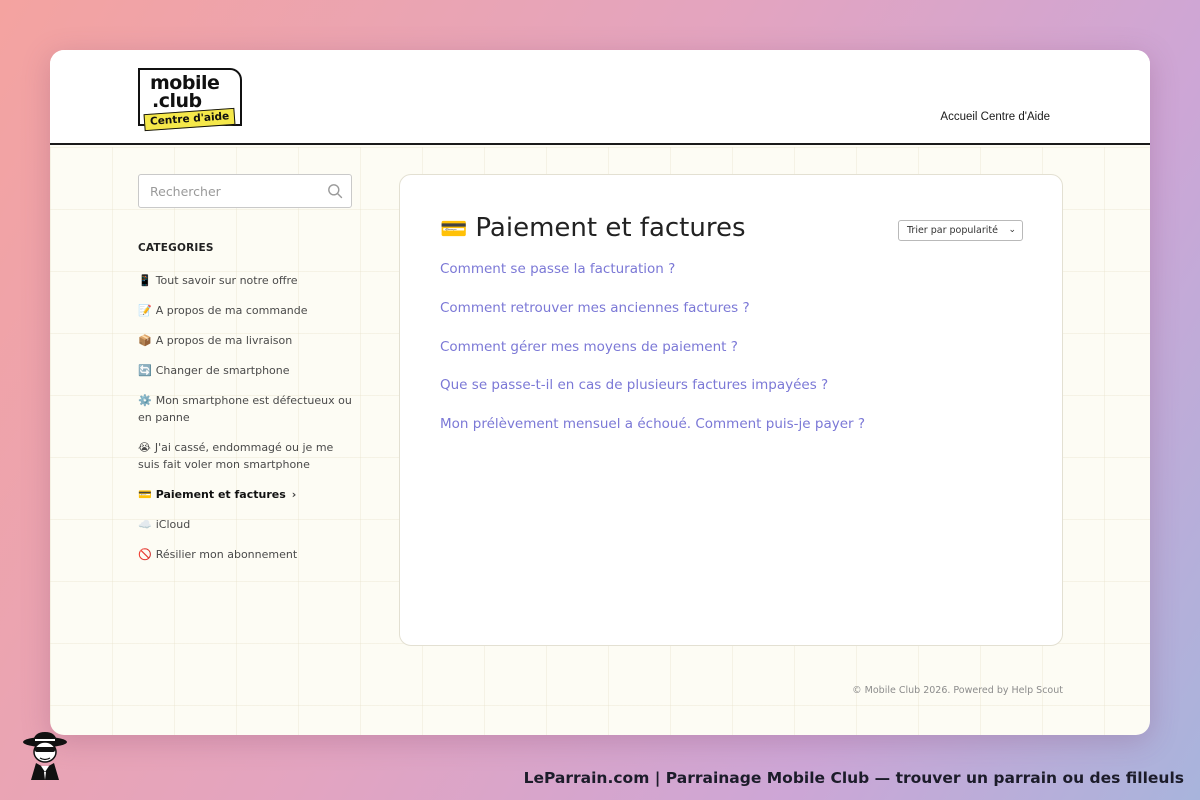 This screenshot has height=800, width=1200. I want to click on category-label: A propos de ma livraison, so click(224, 340).